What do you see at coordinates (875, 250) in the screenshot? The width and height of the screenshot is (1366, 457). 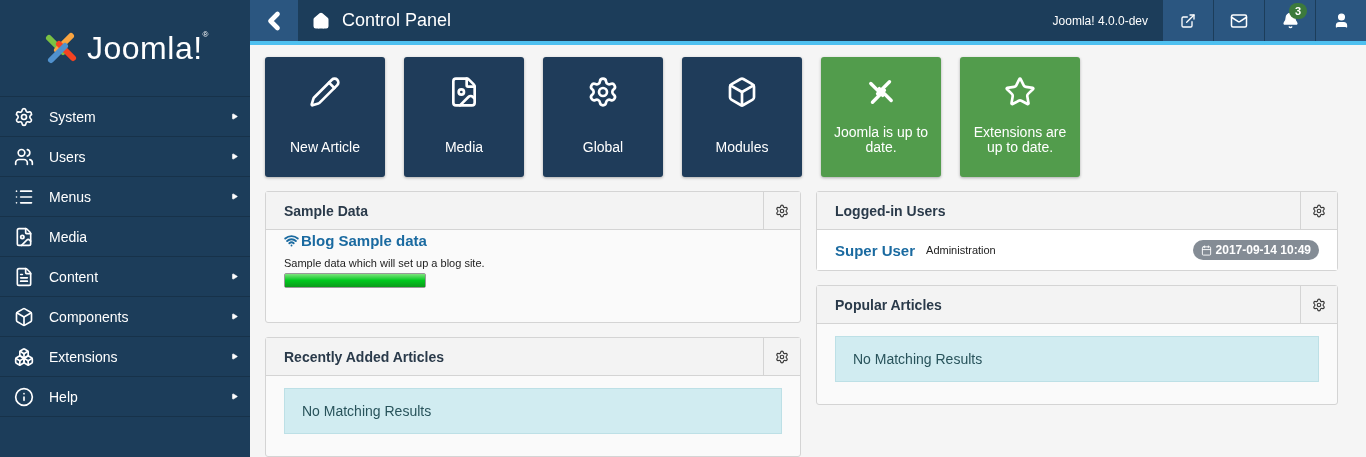 I see `user-name-link: Super User` at bounding box center [875, 250].